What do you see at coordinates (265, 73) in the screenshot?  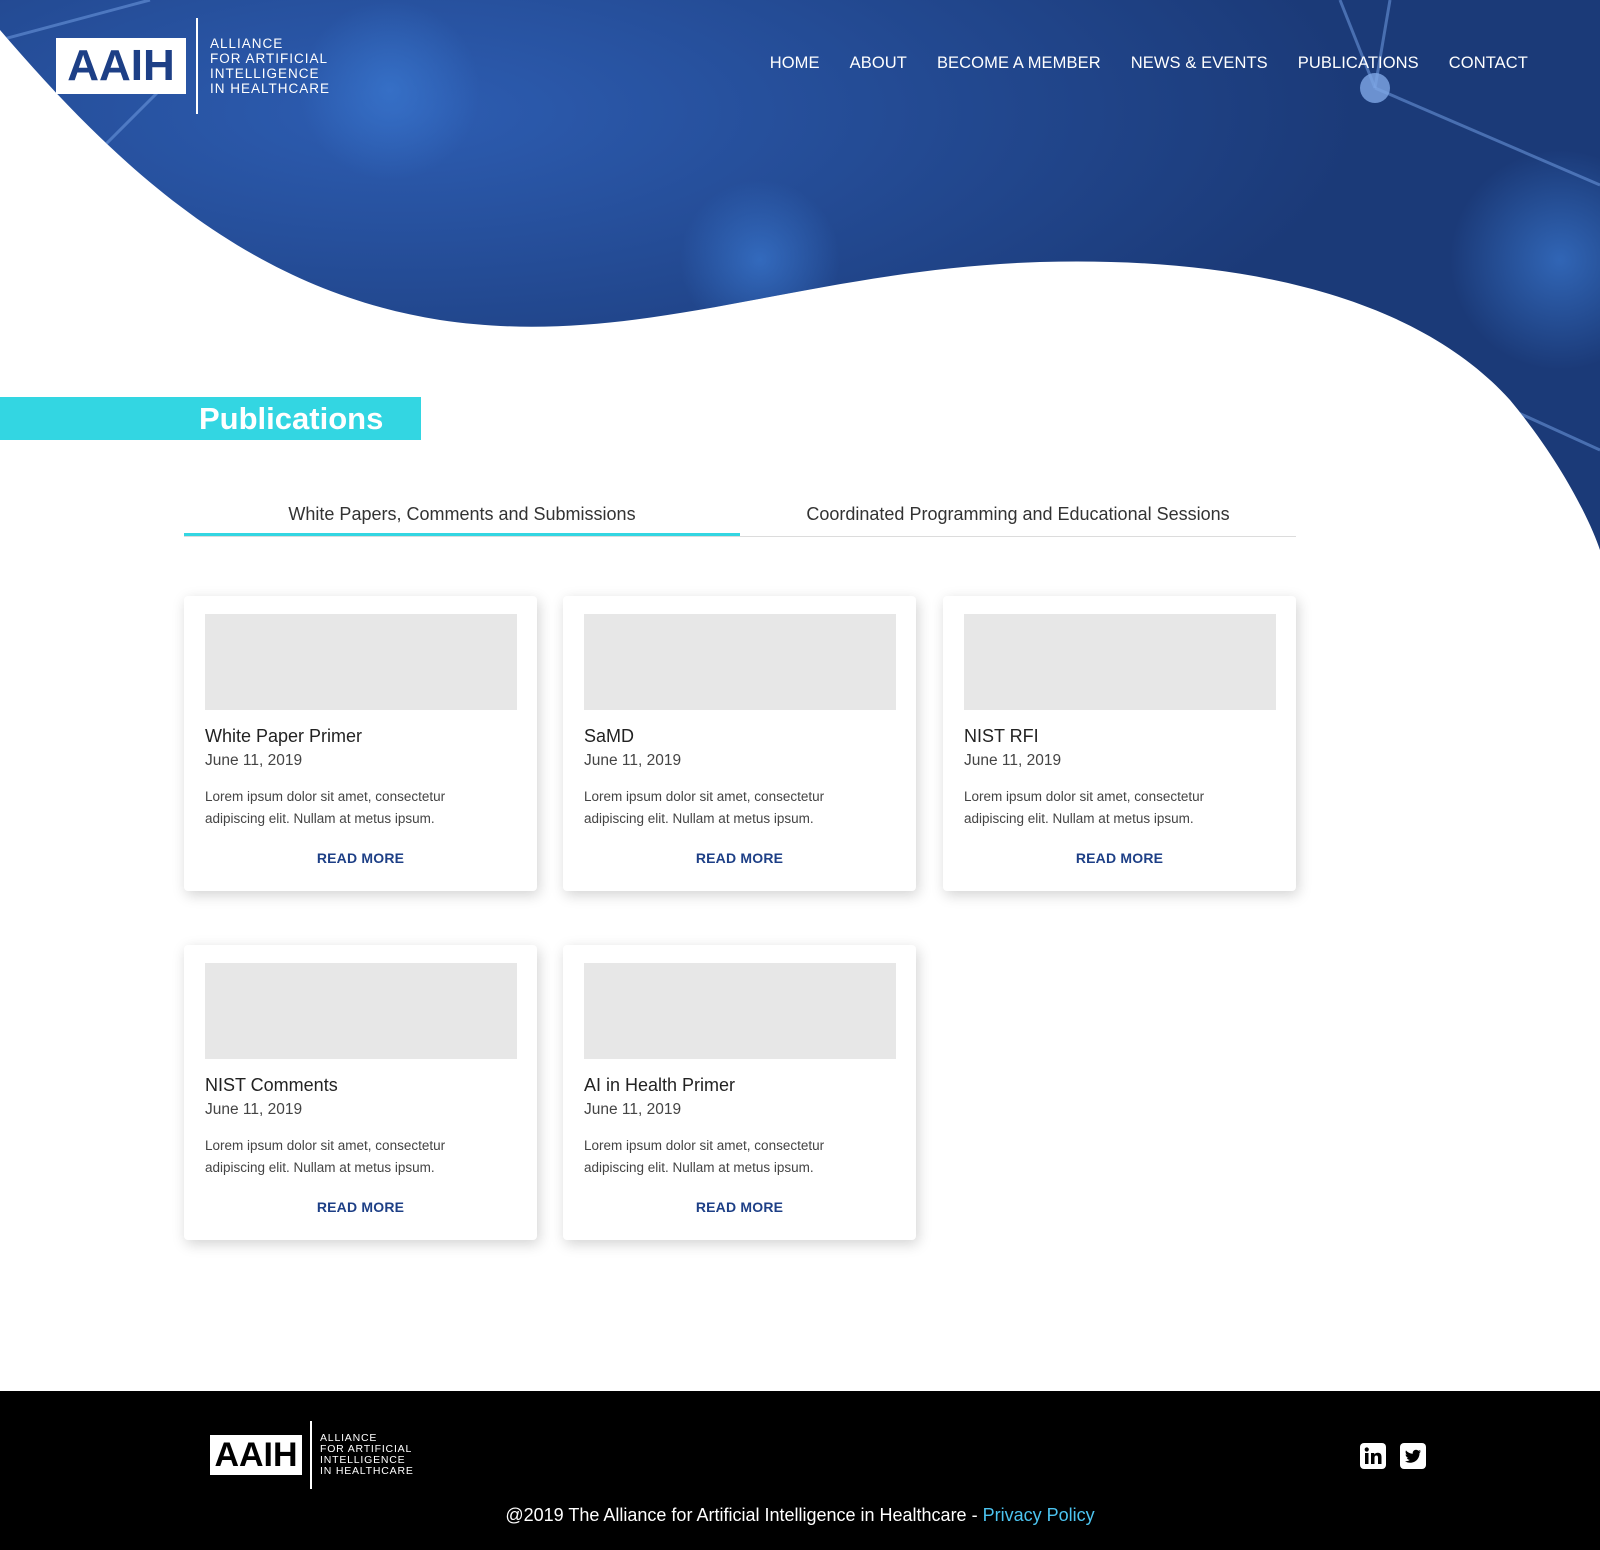 I see `logo-line: INTELLIGENCE` at bounding box center [265, 73].